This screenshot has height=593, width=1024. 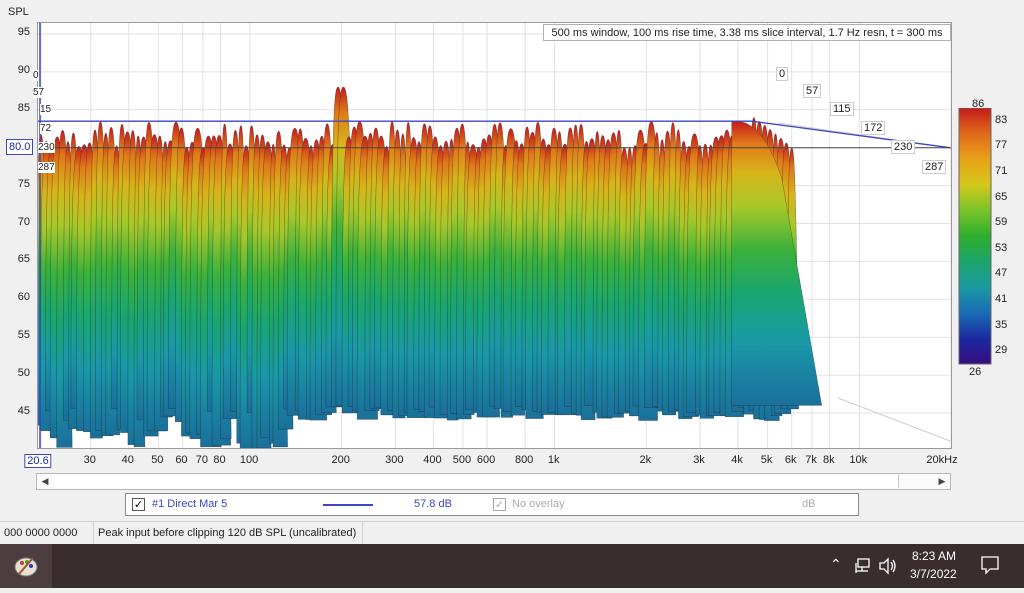 What do you see at coordinates (23, 107) in the screenshot?
I see `y-tick-label: 85` at bounding box center [23, 107].